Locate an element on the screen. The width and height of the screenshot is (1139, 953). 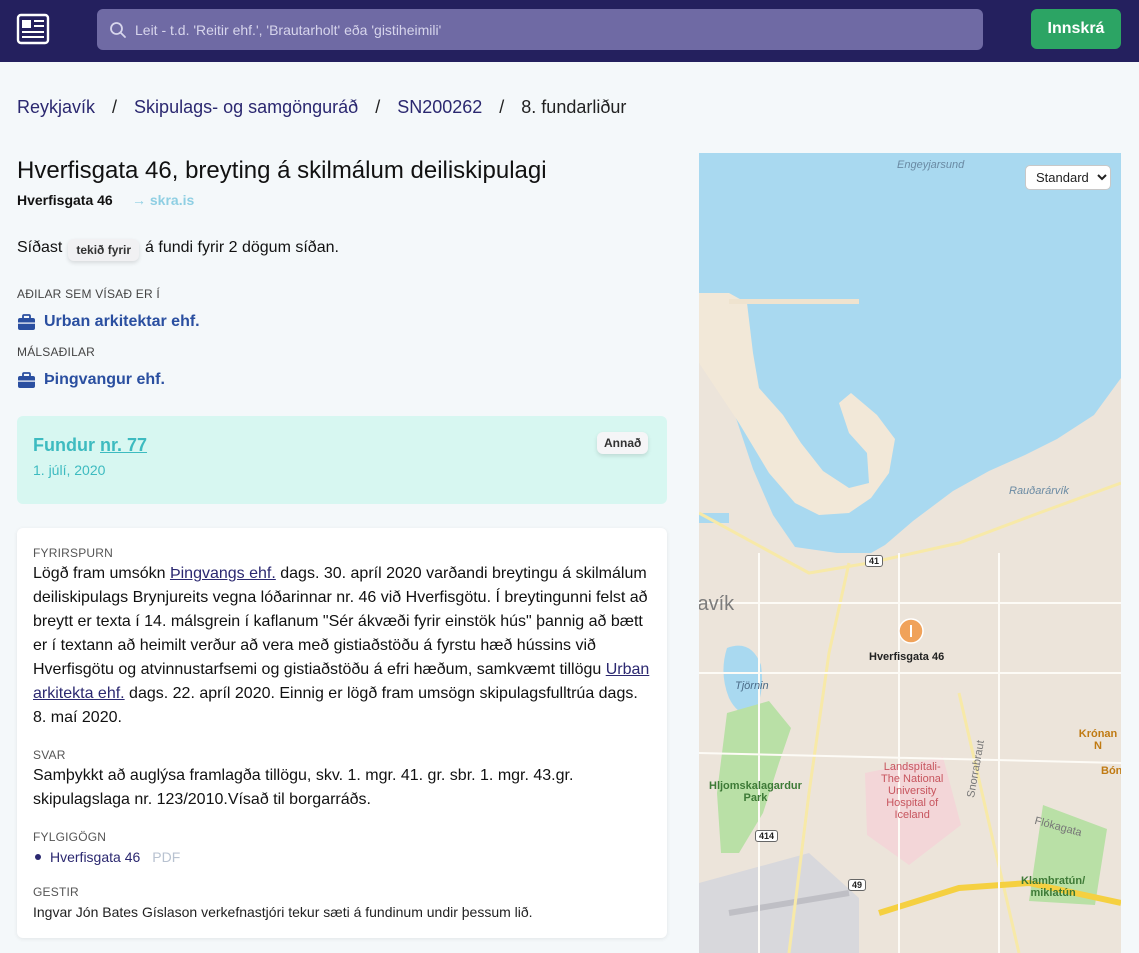
map-style-select: Standard is located at coordinates (1068, 177).